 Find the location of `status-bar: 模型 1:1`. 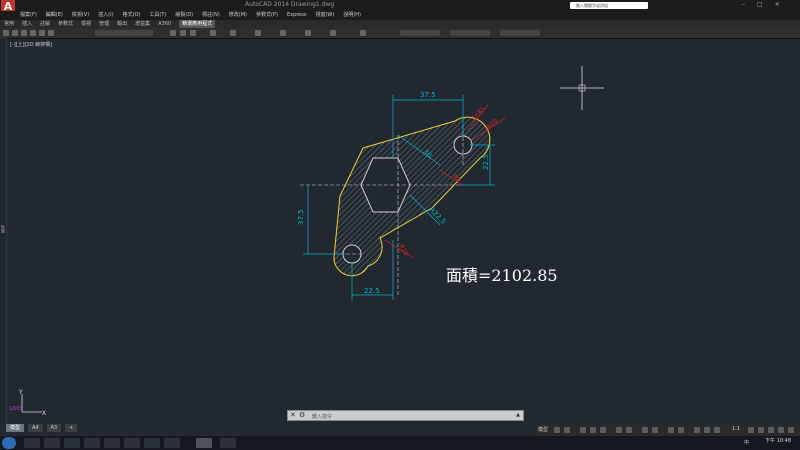

status-bar: 模型 1:1 is located at coordinates (668, 430).